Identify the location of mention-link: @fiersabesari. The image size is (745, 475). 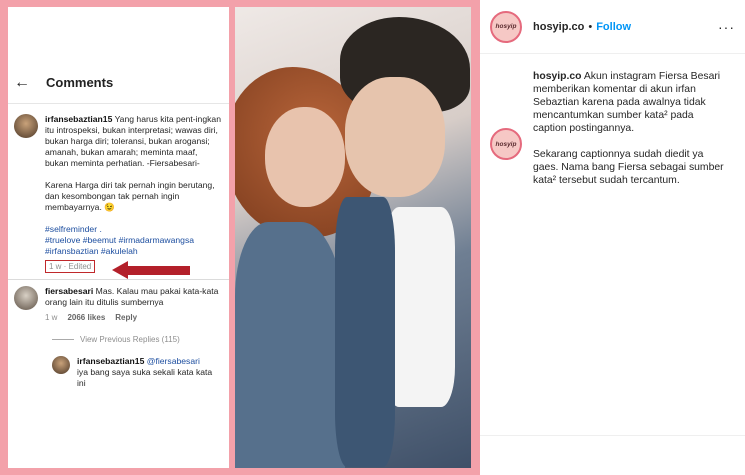
(173, 361).